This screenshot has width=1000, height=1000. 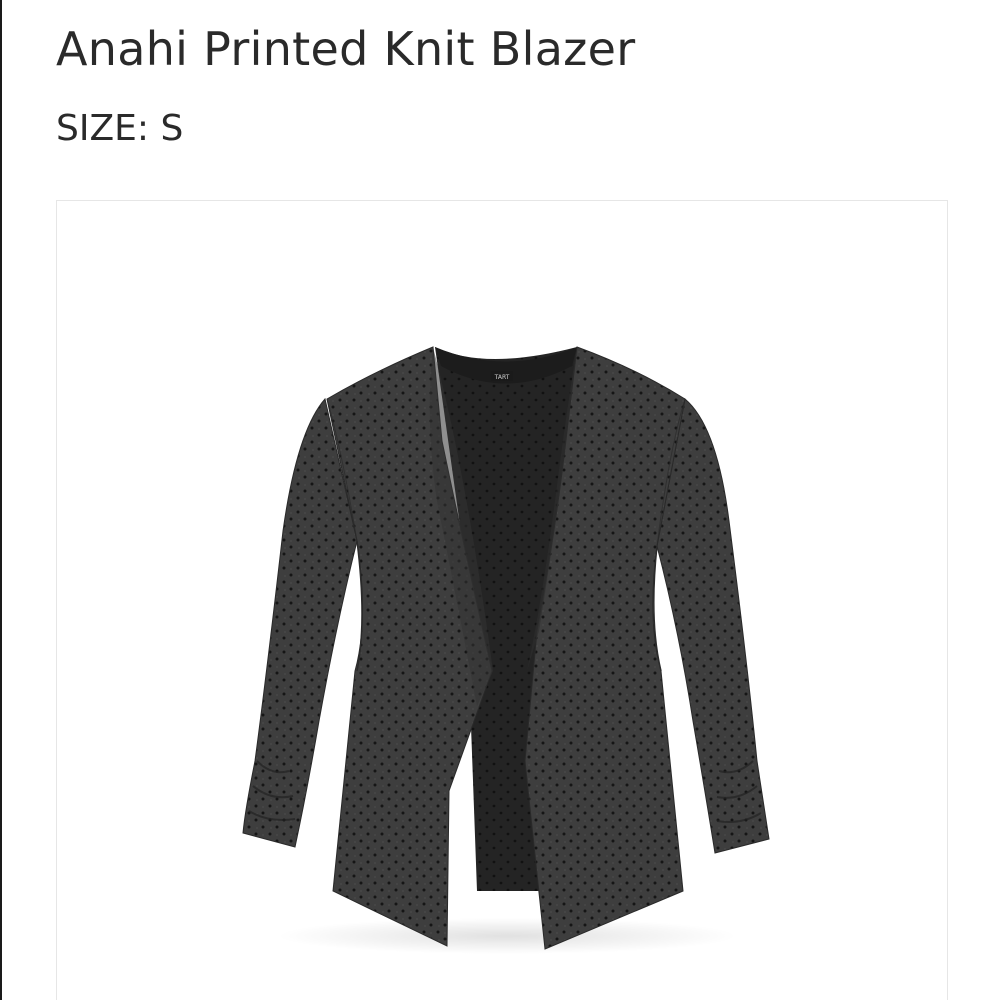 What do you see at coordinates (502, 377) in the screenshot?
I see `garment-label: TART` at bounding box center [502, 377].